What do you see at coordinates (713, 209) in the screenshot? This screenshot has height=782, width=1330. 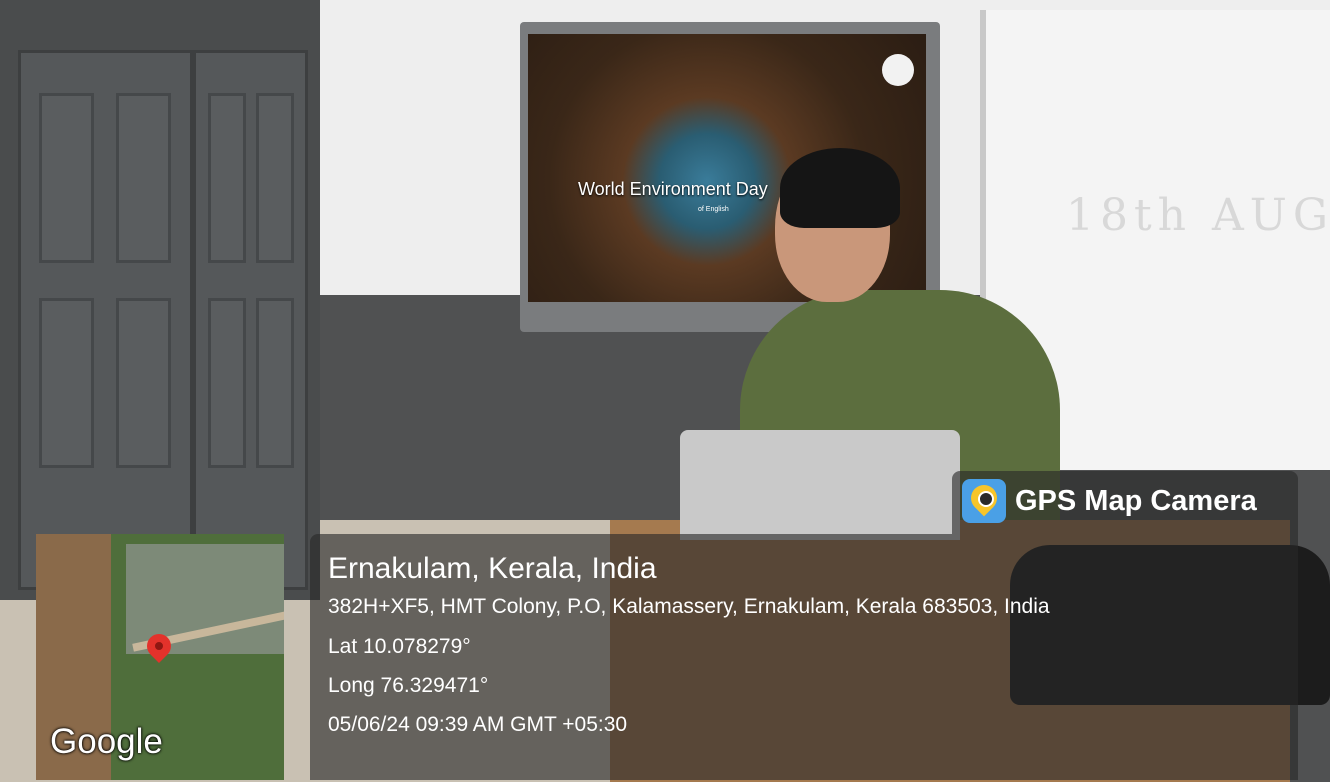 I see `slide-subtitle: of English` at bounding box center [713, 209].